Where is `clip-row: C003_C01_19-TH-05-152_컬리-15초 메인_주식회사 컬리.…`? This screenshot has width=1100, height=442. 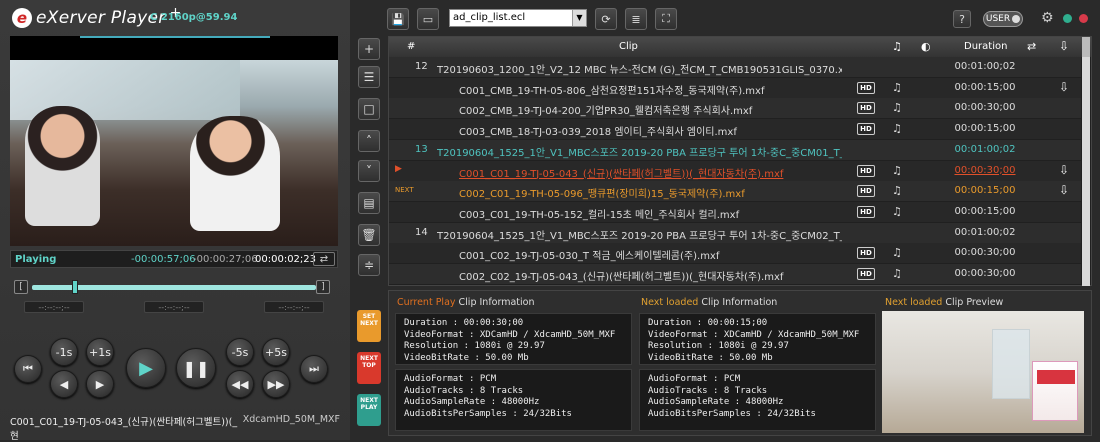
clip-row: C003_C01_19-TH-05-152_컬리-15초 메인_주식회사 컬리.… is located at coordinates (735, 211).